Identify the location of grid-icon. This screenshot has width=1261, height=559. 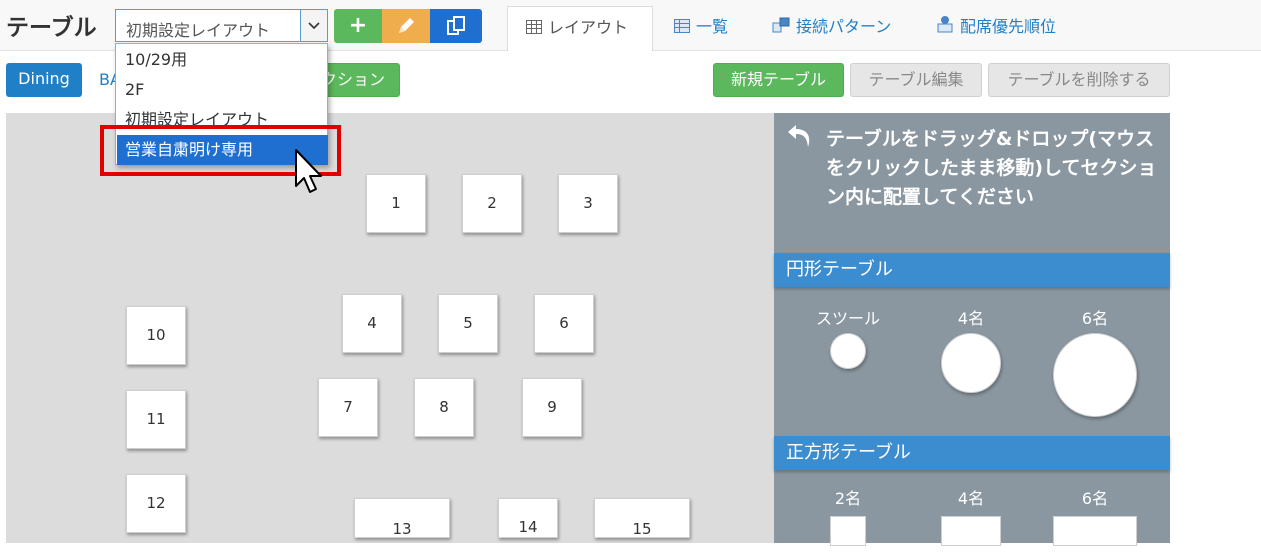
(534, 29).